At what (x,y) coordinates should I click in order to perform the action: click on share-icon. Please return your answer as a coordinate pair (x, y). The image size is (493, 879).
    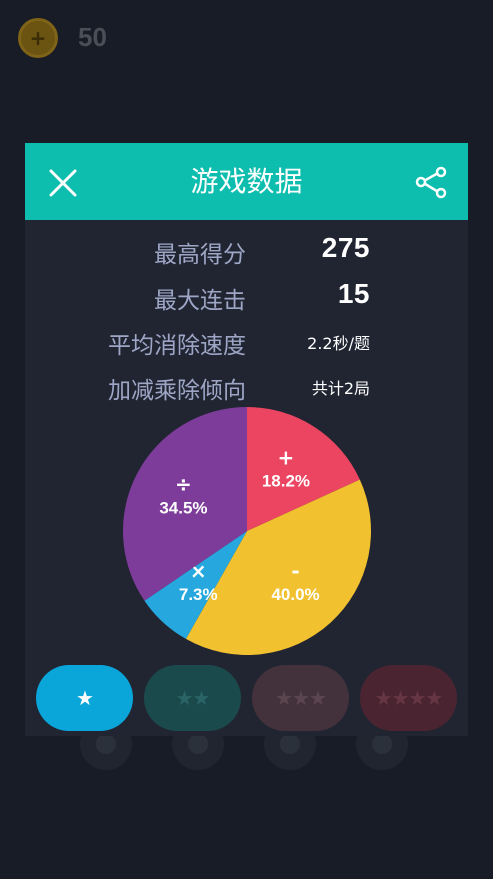
    Looking at the image, I should click on (431, 182).